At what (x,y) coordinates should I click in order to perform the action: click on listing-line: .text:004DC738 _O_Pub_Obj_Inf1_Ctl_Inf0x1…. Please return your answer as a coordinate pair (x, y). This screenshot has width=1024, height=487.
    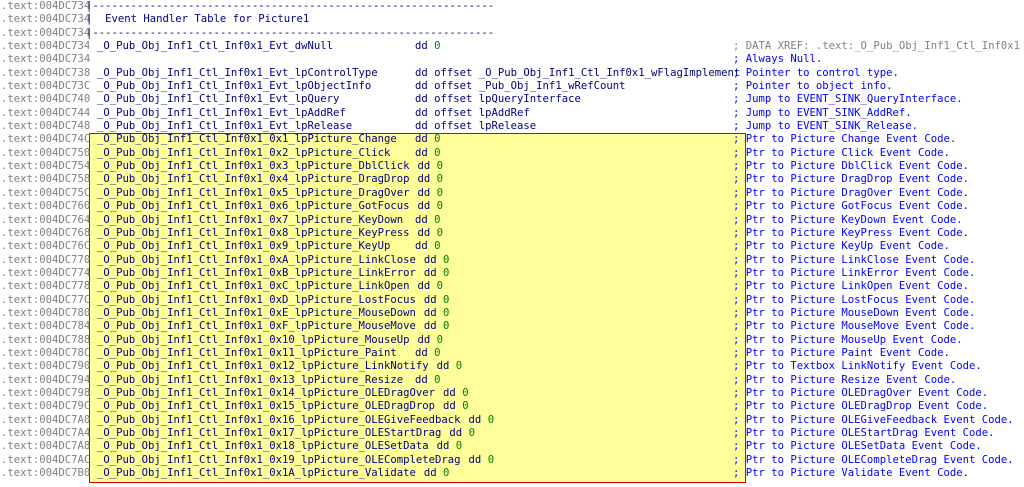
    Looking at the image, I should click on (512, 73).